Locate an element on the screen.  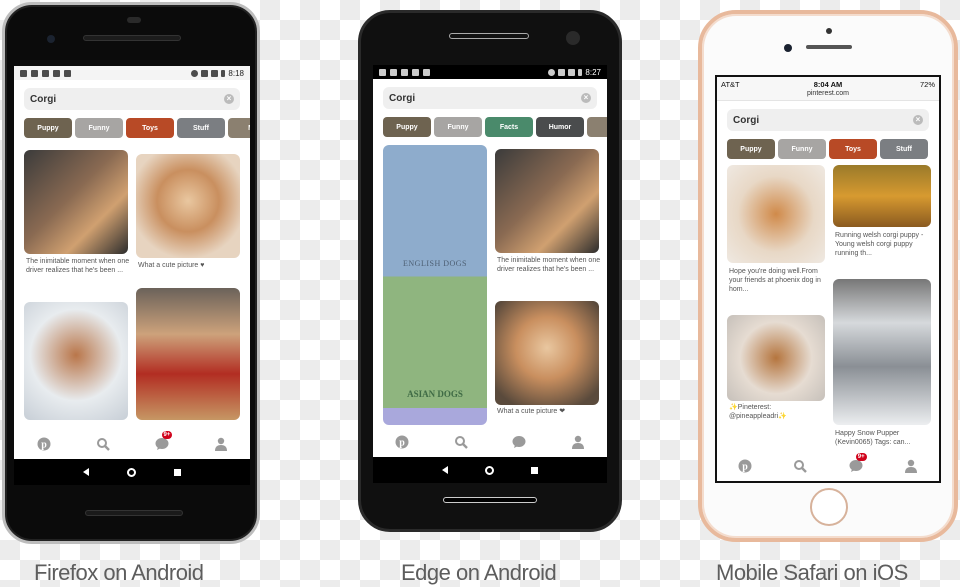
status-time: 8:27 is located at coordinates (593, 72).